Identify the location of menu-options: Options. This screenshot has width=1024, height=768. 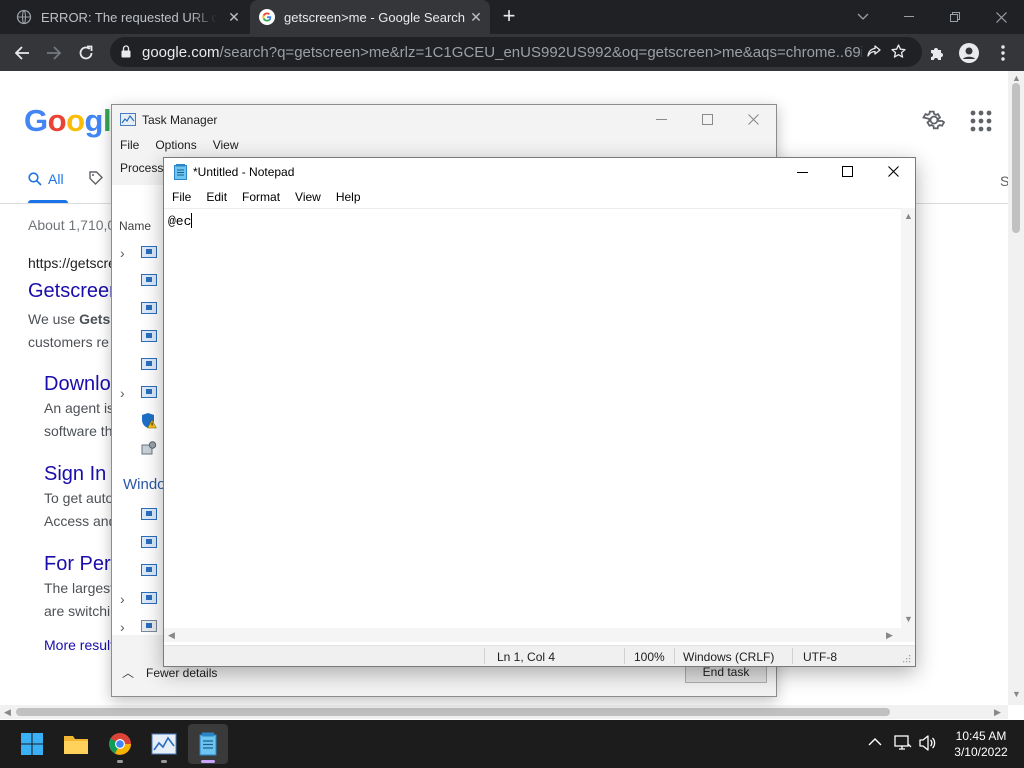
(175, 147).